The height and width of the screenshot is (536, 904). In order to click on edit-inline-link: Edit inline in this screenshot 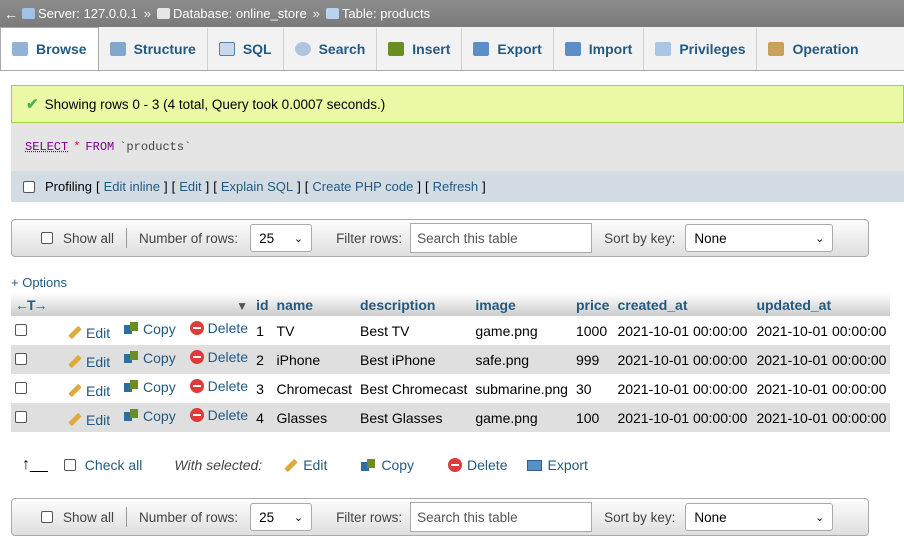, I will do `click(132, 186)`.